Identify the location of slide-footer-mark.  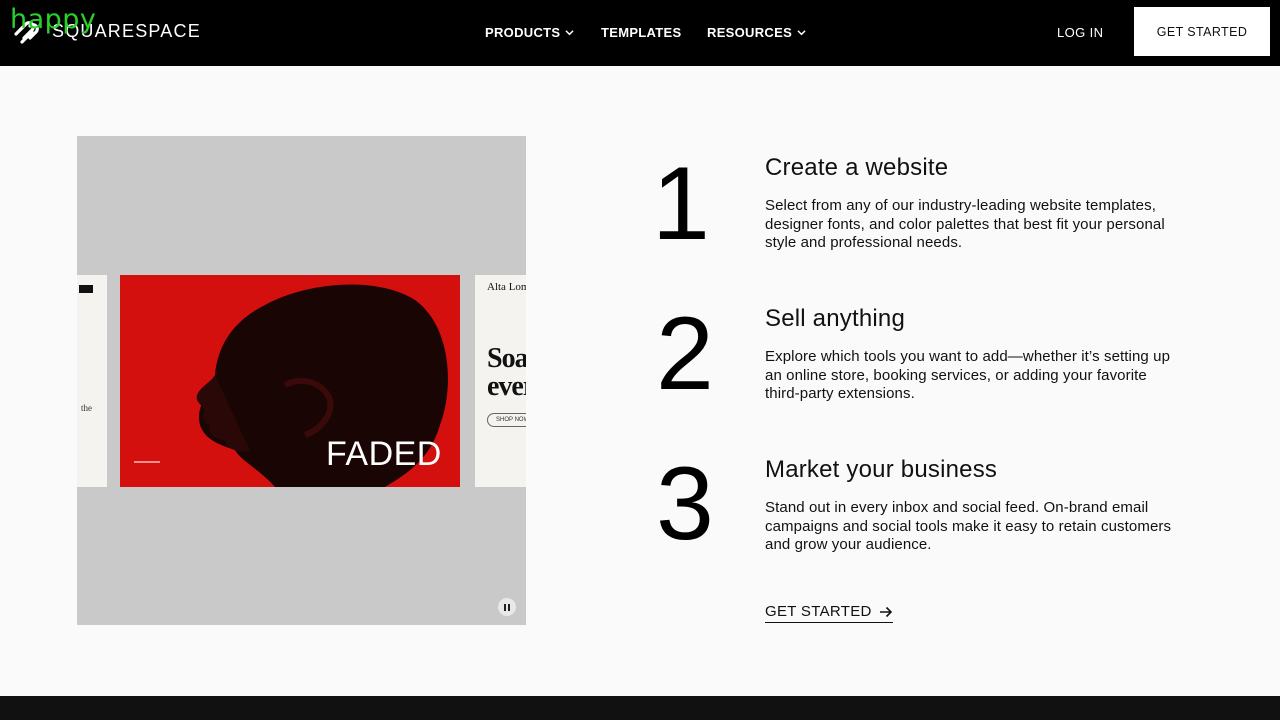
(147, 462).